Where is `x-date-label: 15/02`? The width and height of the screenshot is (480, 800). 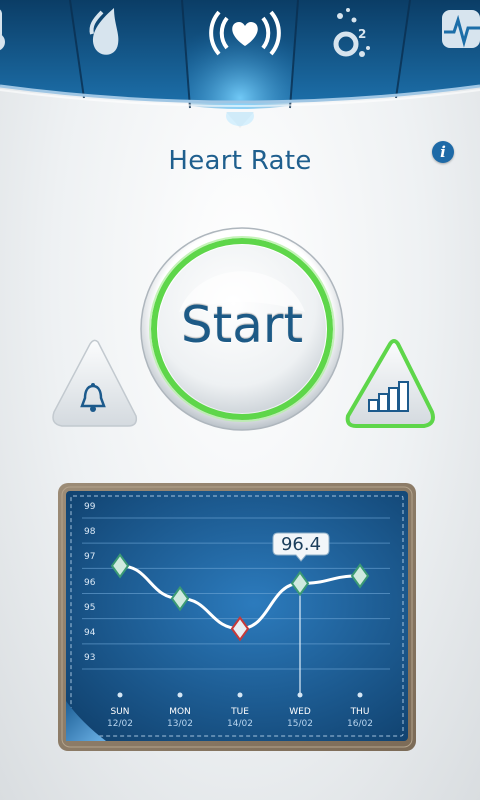
x-date-label: 15/02 is located at coordinates (300, 724).